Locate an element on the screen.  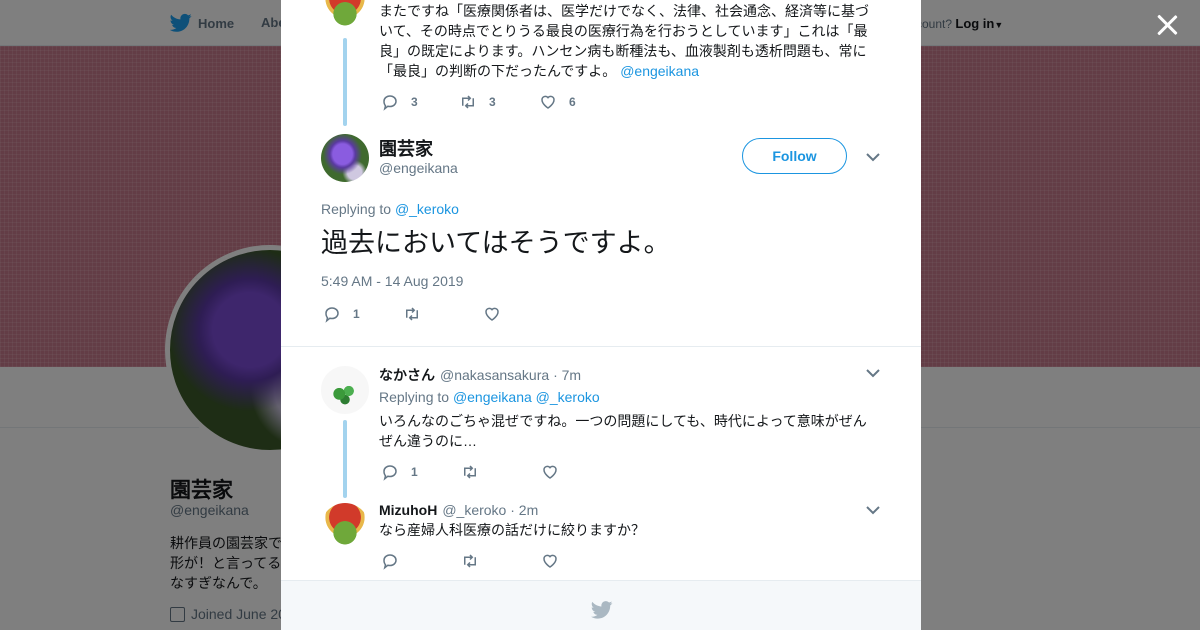
retweet-button: 3 is located at coordinates (499, 102).